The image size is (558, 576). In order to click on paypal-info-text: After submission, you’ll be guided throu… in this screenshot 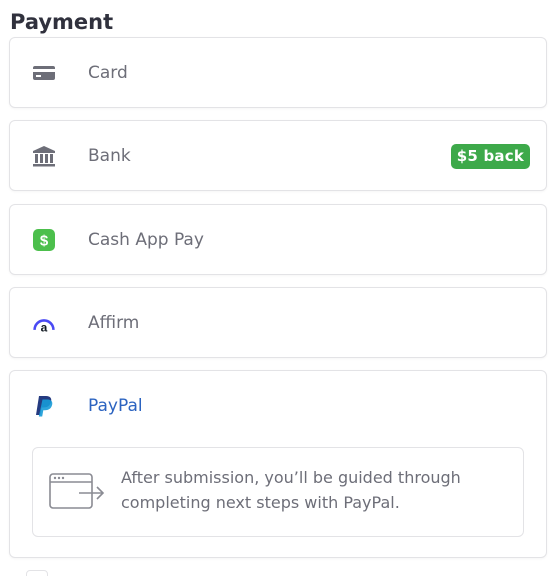, I will do `click(291, 490)`.